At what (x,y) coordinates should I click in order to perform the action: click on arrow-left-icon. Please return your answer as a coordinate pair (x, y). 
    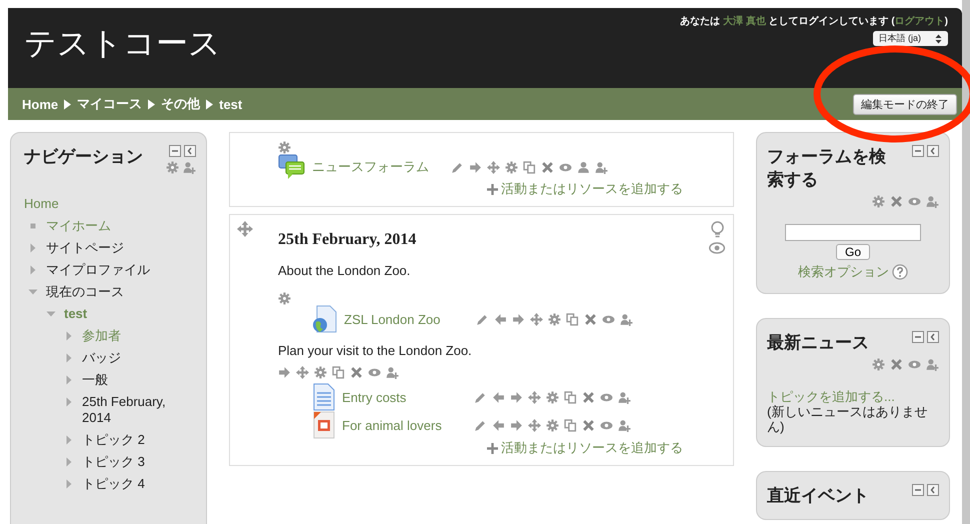
    Looking at the image, I should click on (498, 397).